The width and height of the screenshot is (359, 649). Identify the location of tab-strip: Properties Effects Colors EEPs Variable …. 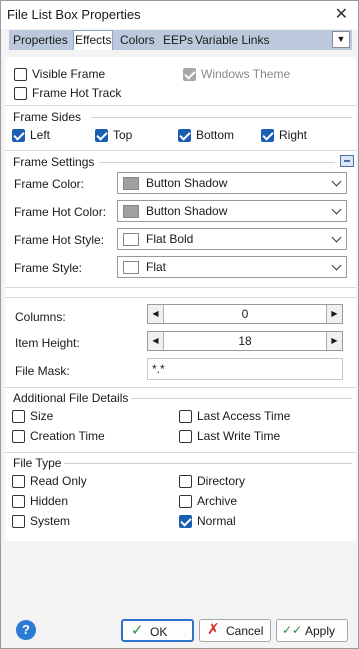
(180, 40).